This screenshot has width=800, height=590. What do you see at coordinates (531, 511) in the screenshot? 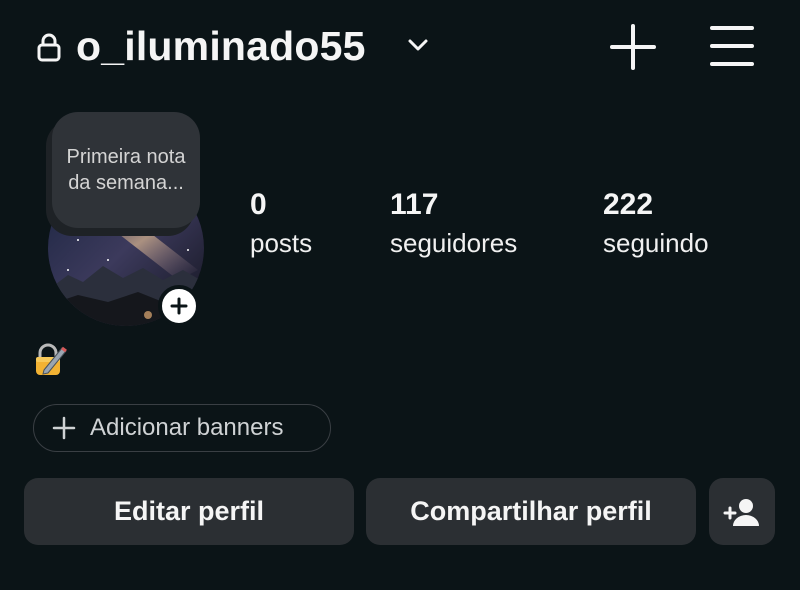
I see `share-profile-button: Compartilhar perfil` at bounding box center [531, 511].